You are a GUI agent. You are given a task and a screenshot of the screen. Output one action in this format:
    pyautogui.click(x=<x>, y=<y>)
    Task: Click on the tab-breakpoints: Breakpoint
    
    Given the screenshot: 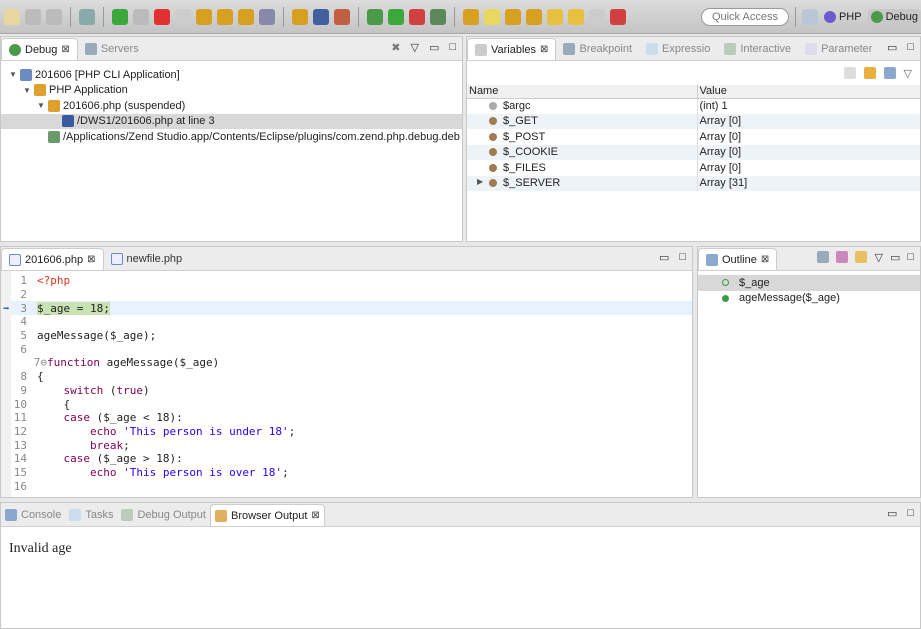 What is the action you would take?
    pyautogui.click(x=597, y=49)
    